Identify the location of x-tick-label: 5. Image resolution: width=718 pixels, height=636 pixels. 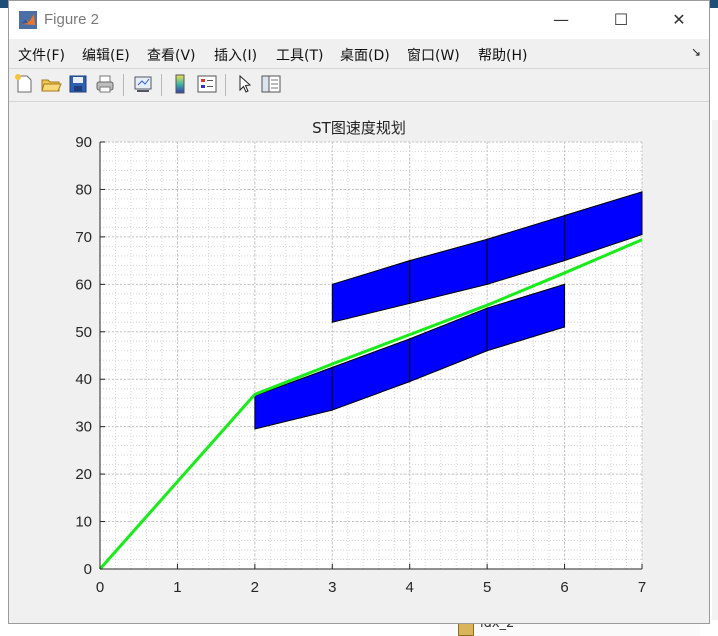
(487, 587).